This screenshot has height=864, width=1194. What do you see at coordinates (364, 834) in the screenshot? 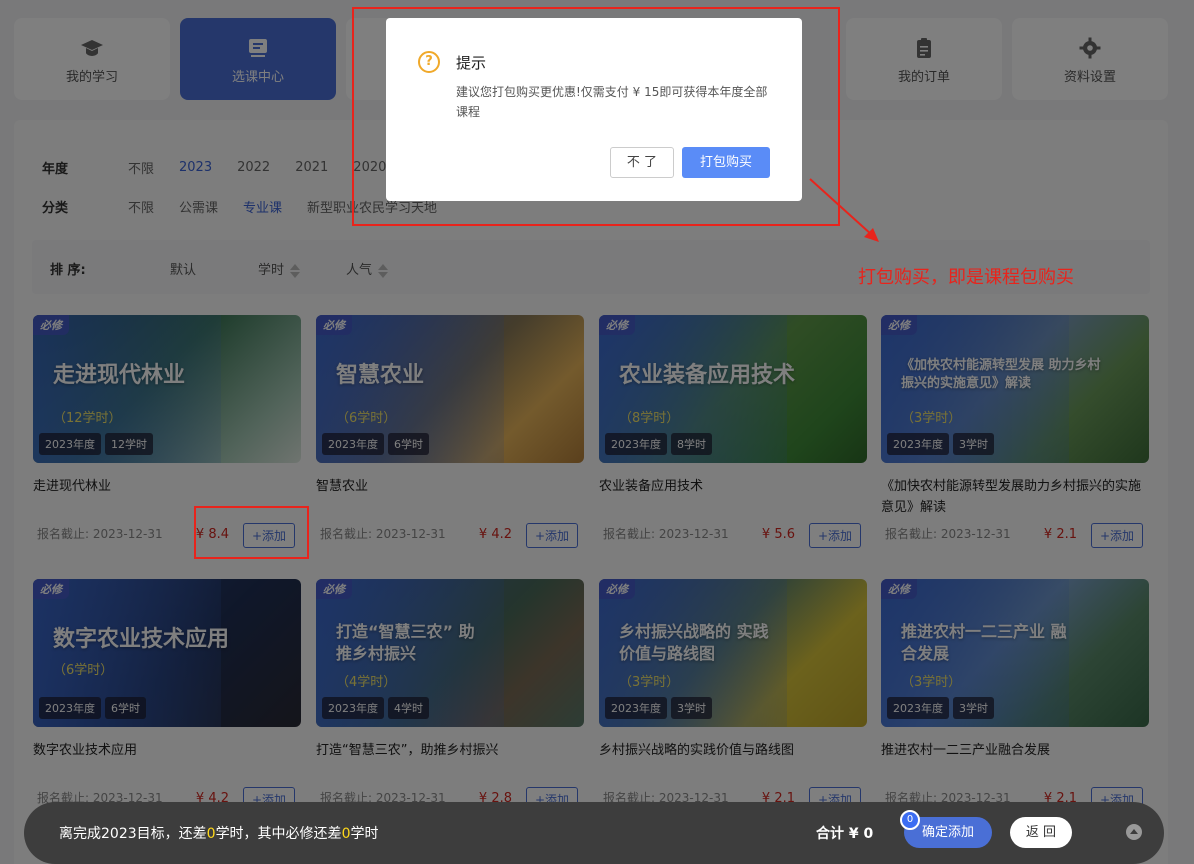
I see `goal-suffix: 学时` at bounding box center [364, 834].